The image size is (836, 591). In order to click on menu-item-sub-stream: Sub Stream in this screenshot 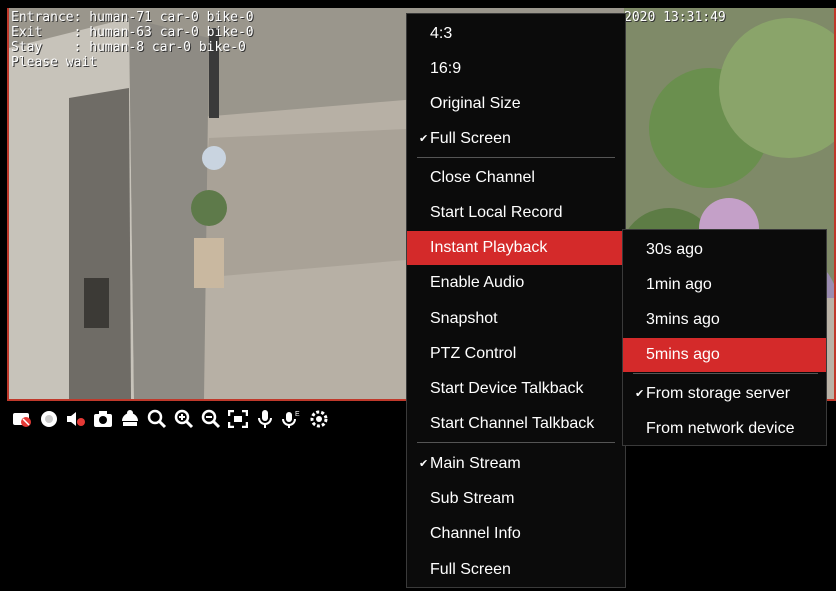, I will do `click(516, 499)`.